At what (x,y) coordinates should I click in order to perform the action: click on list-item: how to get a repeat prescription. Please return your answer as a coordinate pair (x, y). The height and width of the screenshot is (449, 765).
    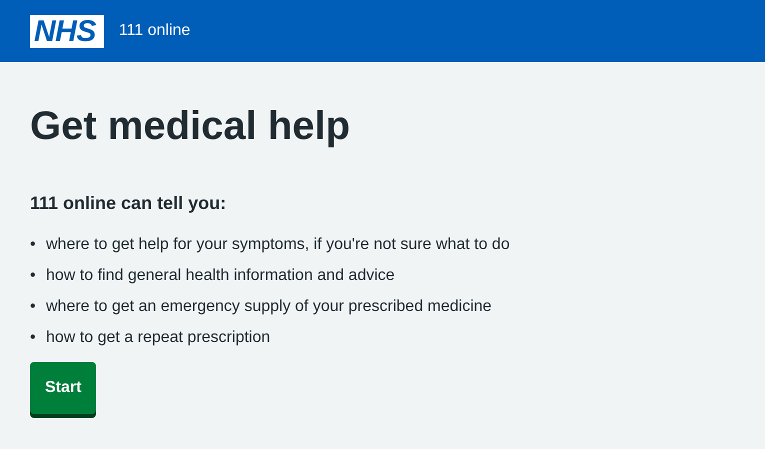
    Looking at the image, I should click on (158, 338).